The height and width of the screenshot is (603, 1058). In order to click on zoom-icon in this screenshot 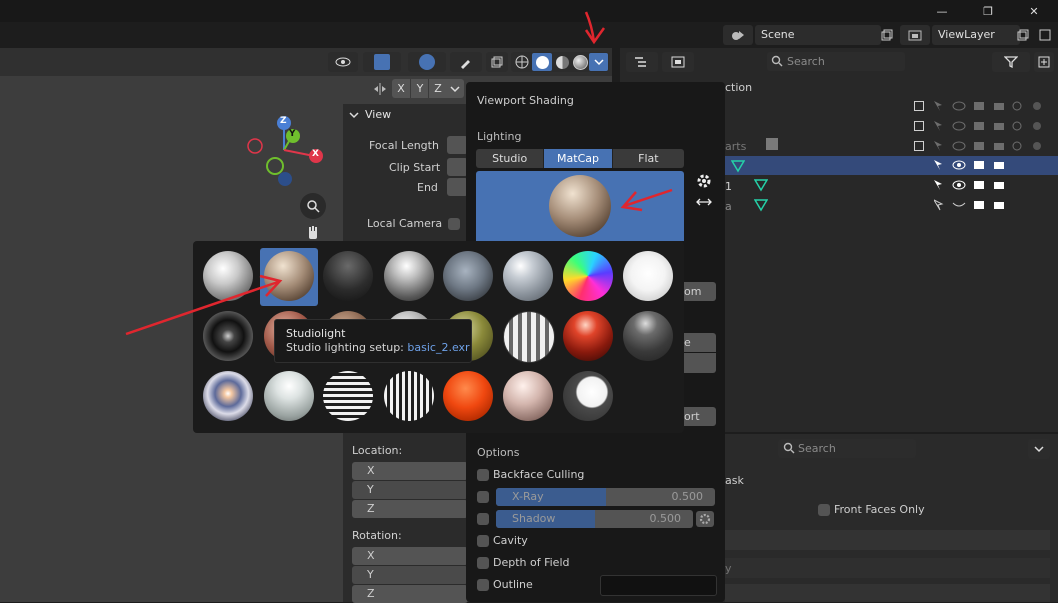, I will do `click(313, 206)`.